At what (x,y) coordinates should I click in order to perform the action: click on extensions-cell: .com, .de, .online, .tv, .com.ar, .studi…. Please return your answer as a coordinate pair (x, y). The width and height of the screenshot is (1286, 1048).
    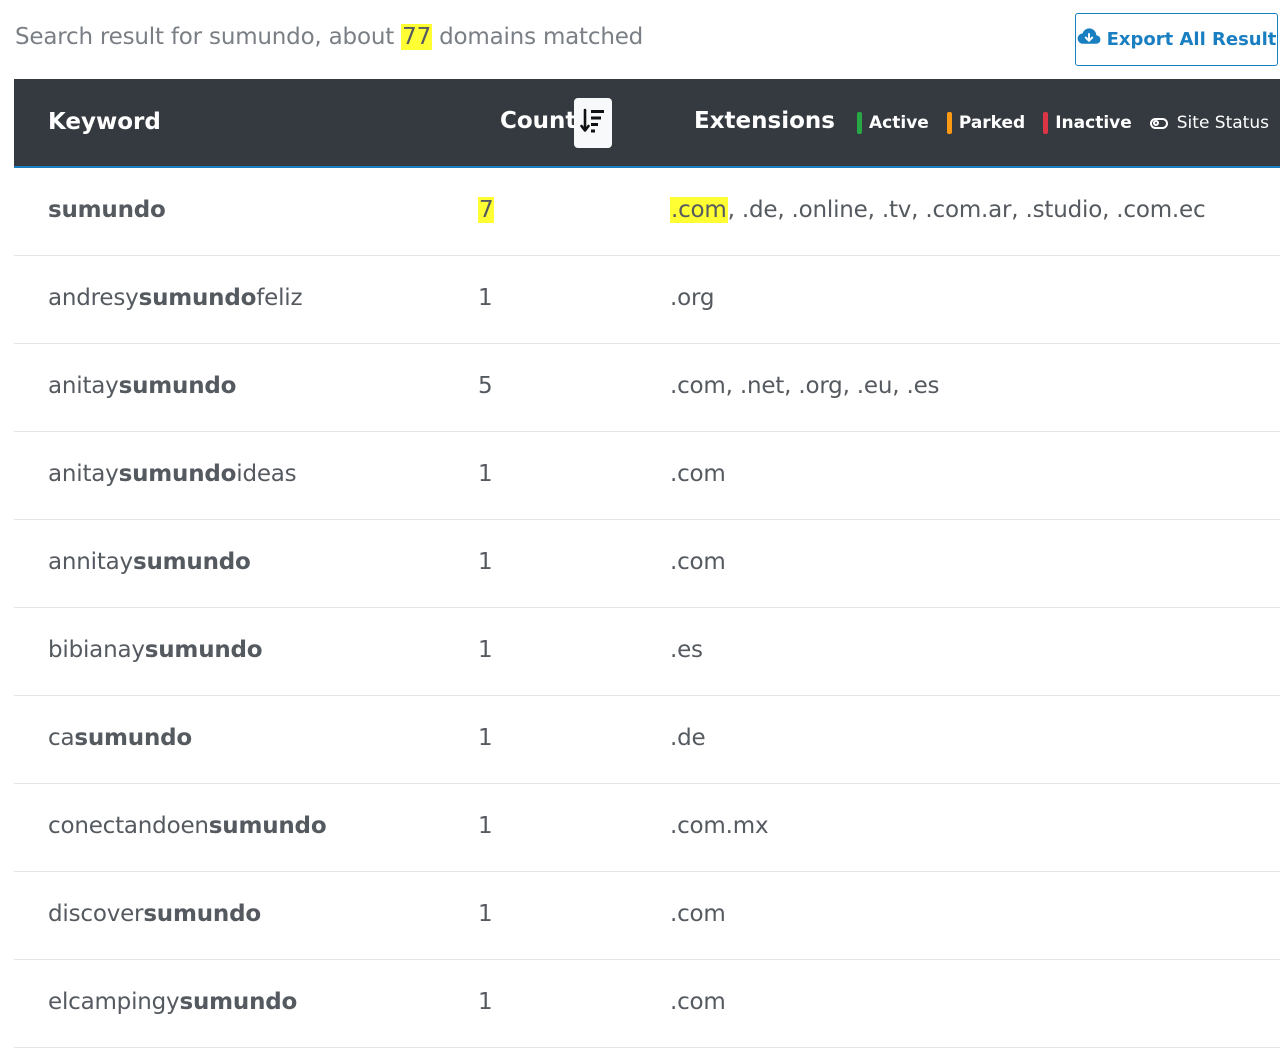
    Looking at the image, I should click on (938, 210).